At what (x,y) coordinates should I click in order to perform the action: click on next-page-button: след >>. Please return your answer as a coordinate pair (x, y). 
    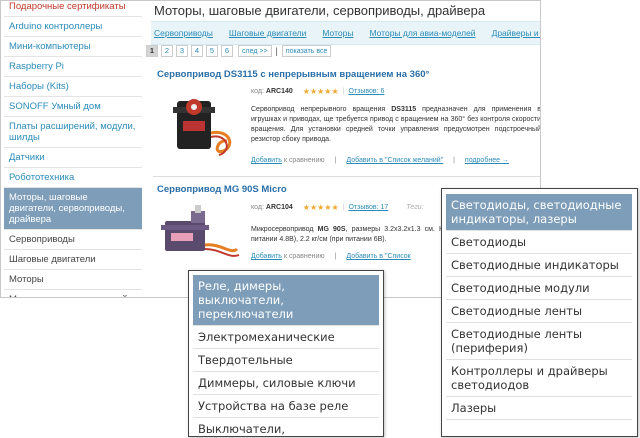
    Looking at the image, I should click on (255, 51).